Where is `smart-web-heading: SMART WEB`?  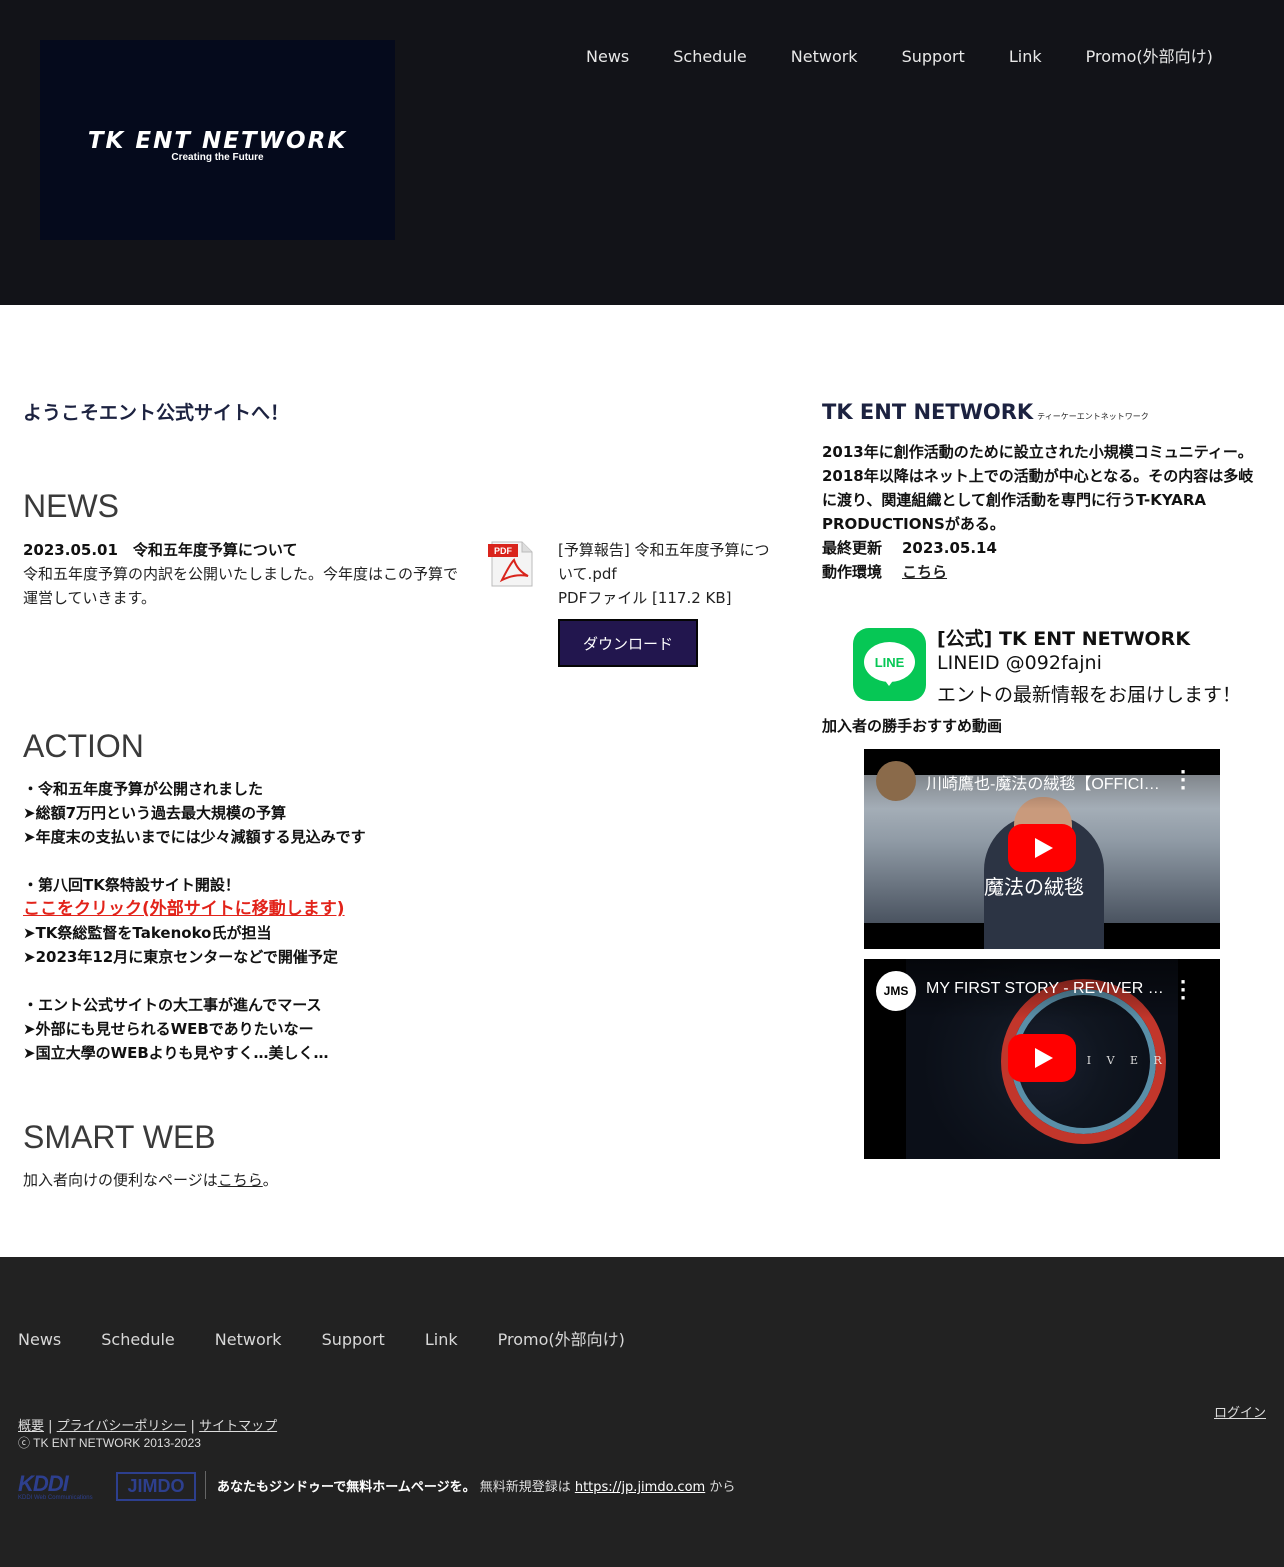 smart-web-heading: SMART WEB is located at coordinates (119, 1137).